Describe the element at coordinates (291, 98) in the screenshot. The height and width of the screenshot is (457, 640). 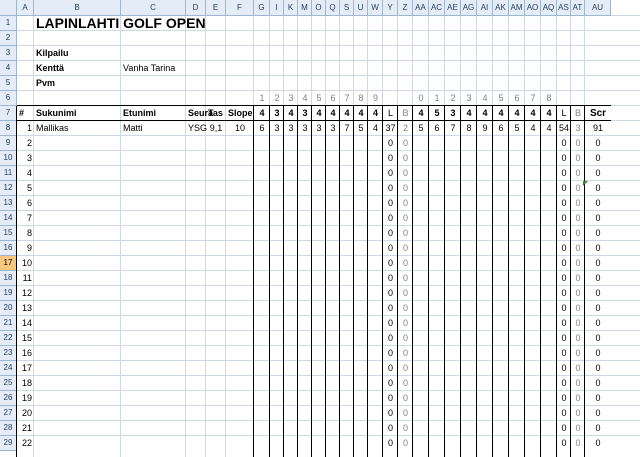
I see `hole-number-out: 3` at that location.